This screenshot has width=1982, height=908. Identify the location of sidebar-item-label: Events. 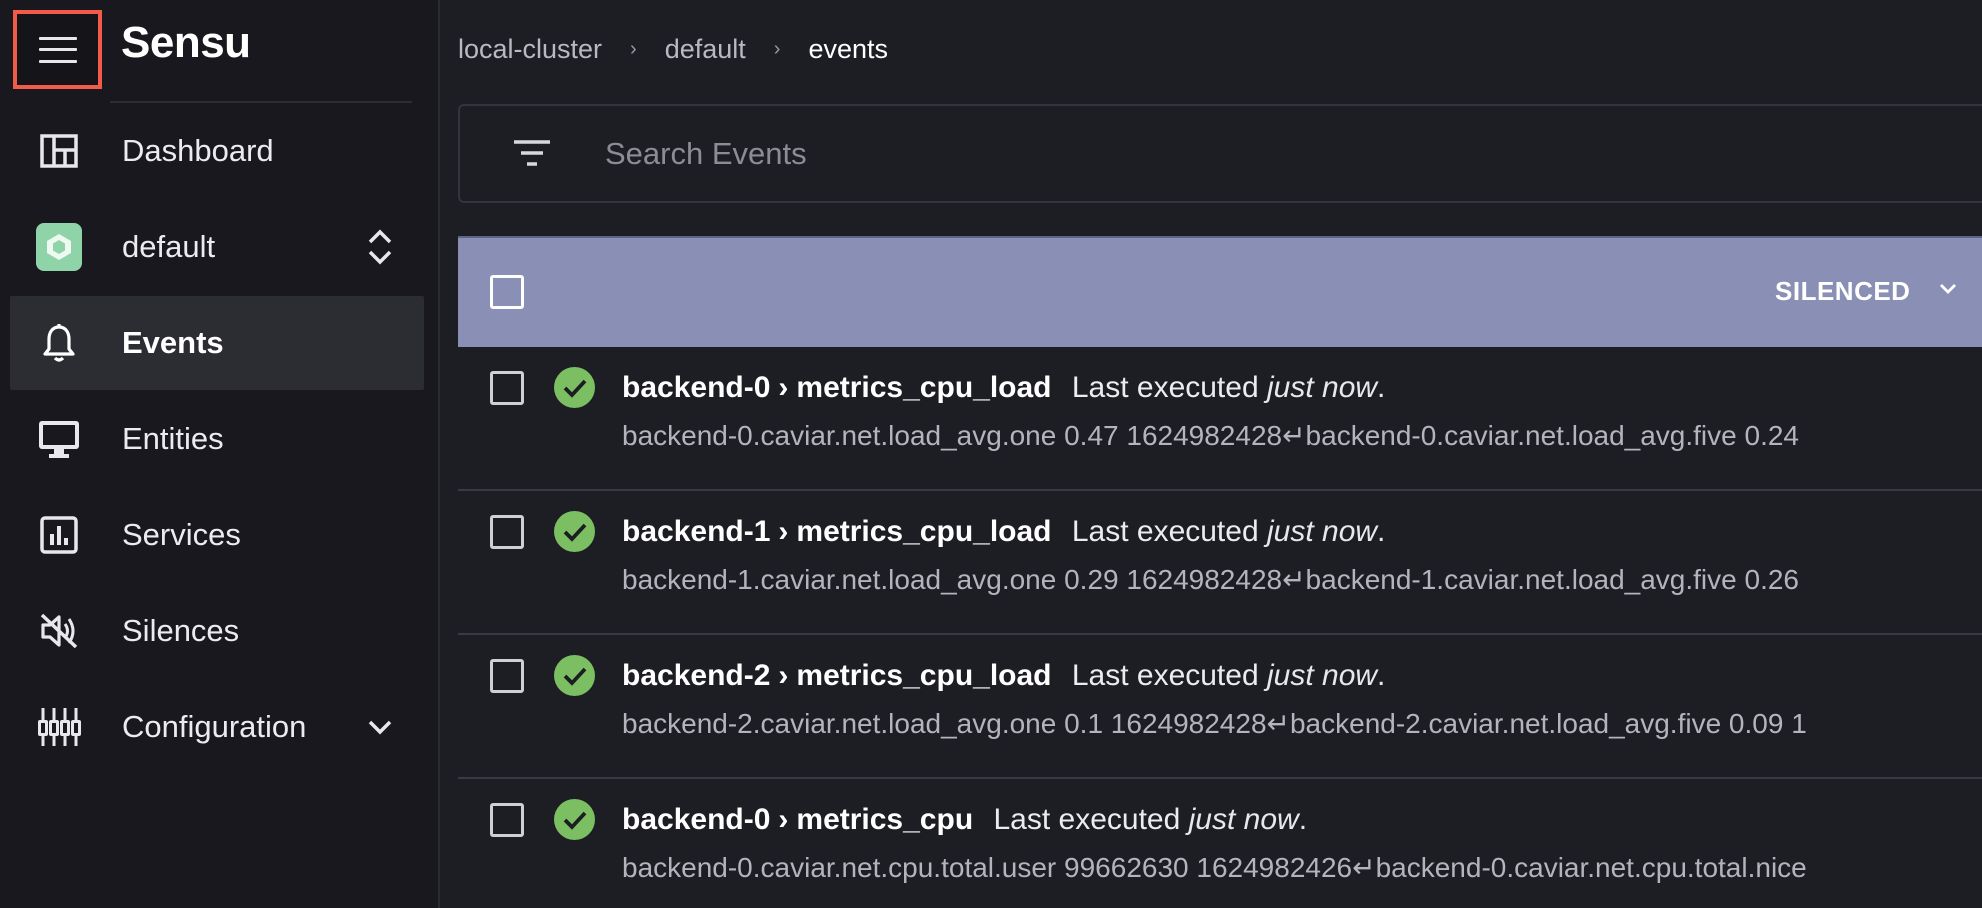
(173, 342).